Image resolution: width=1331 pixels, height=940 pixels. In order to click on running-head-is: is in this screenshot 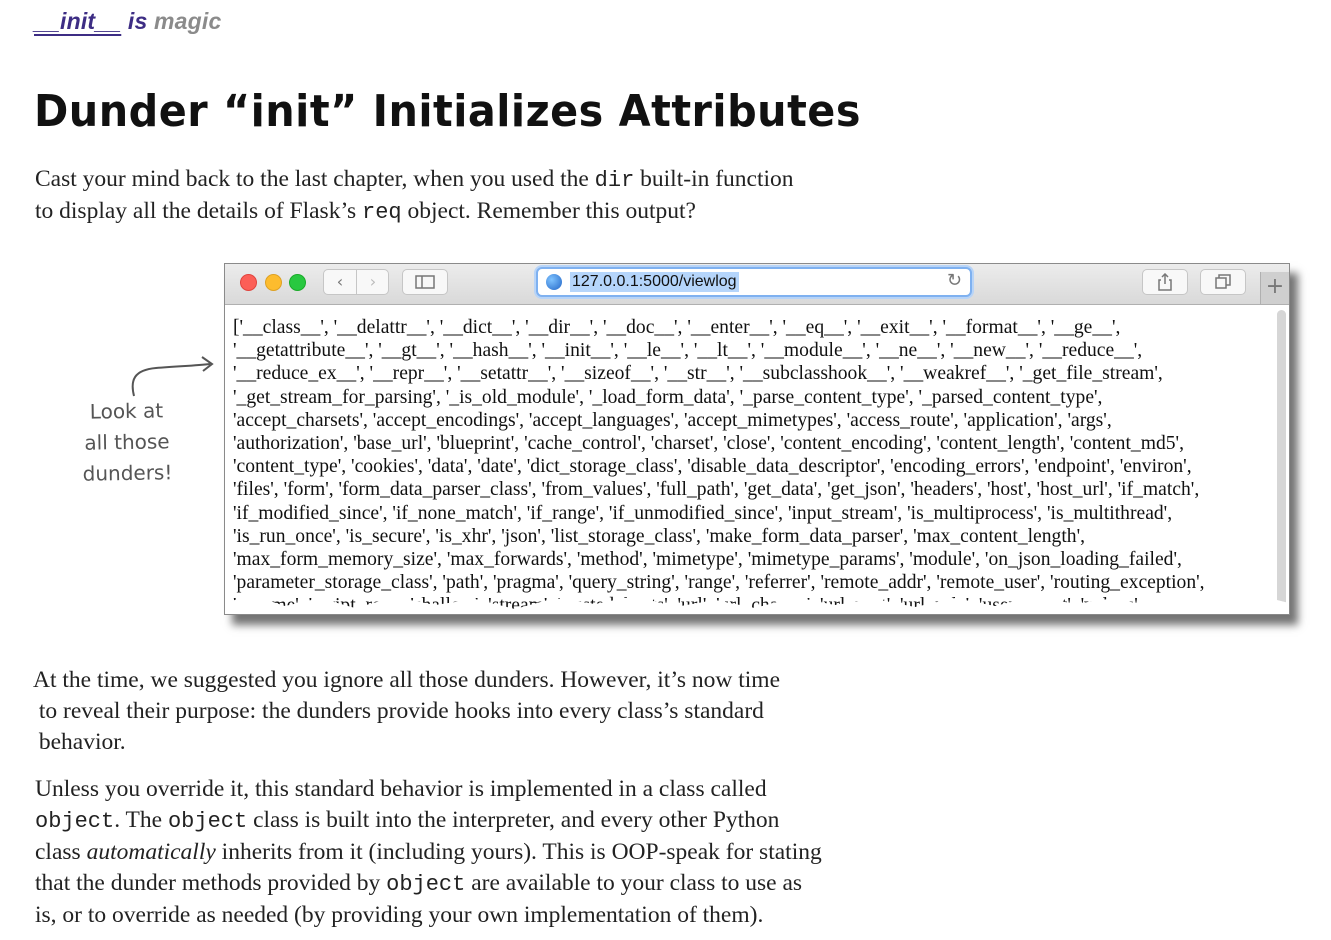, I will do `click(134, 21)`.